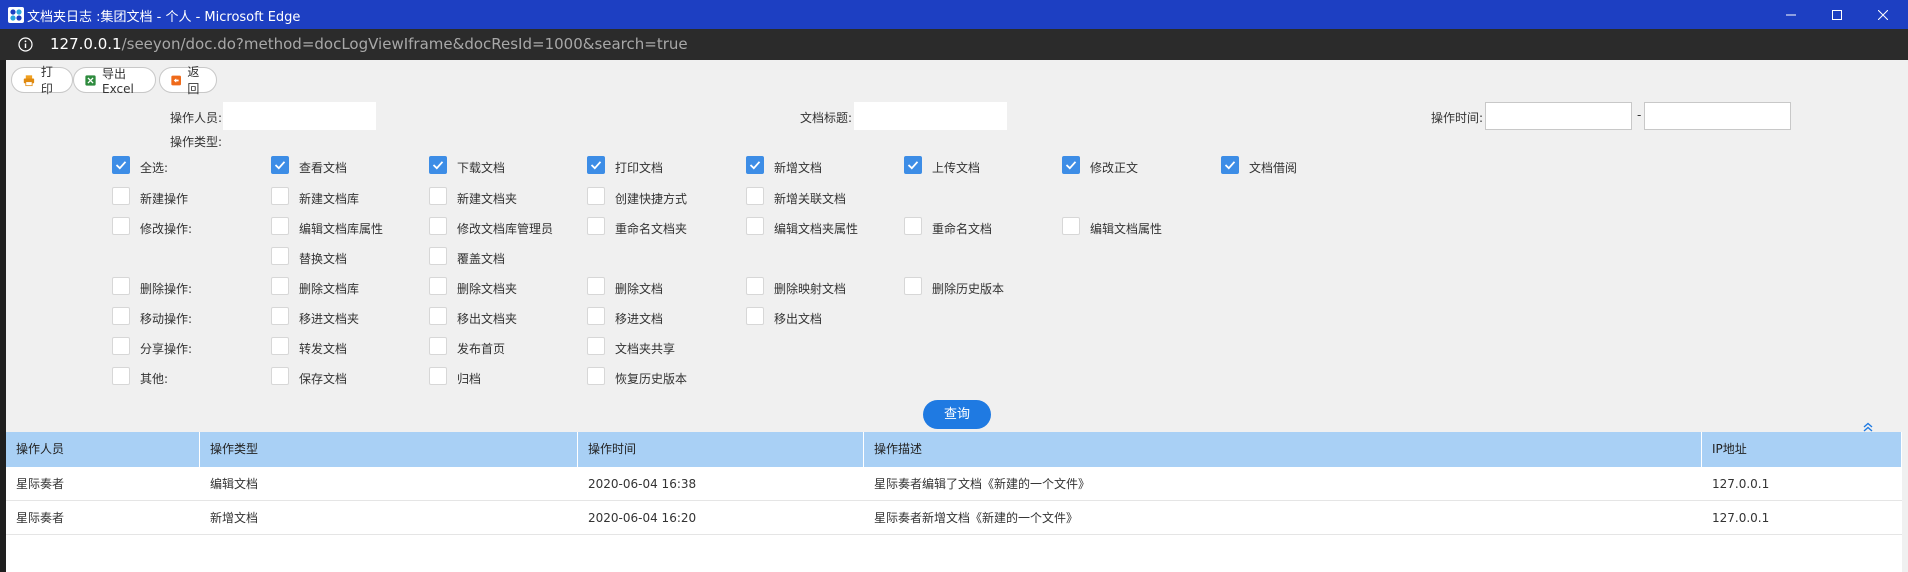 The image size is (1908, 572). I want to click on checkbox-label-move-out-folder: 移出文档夹, so click(487, 319).